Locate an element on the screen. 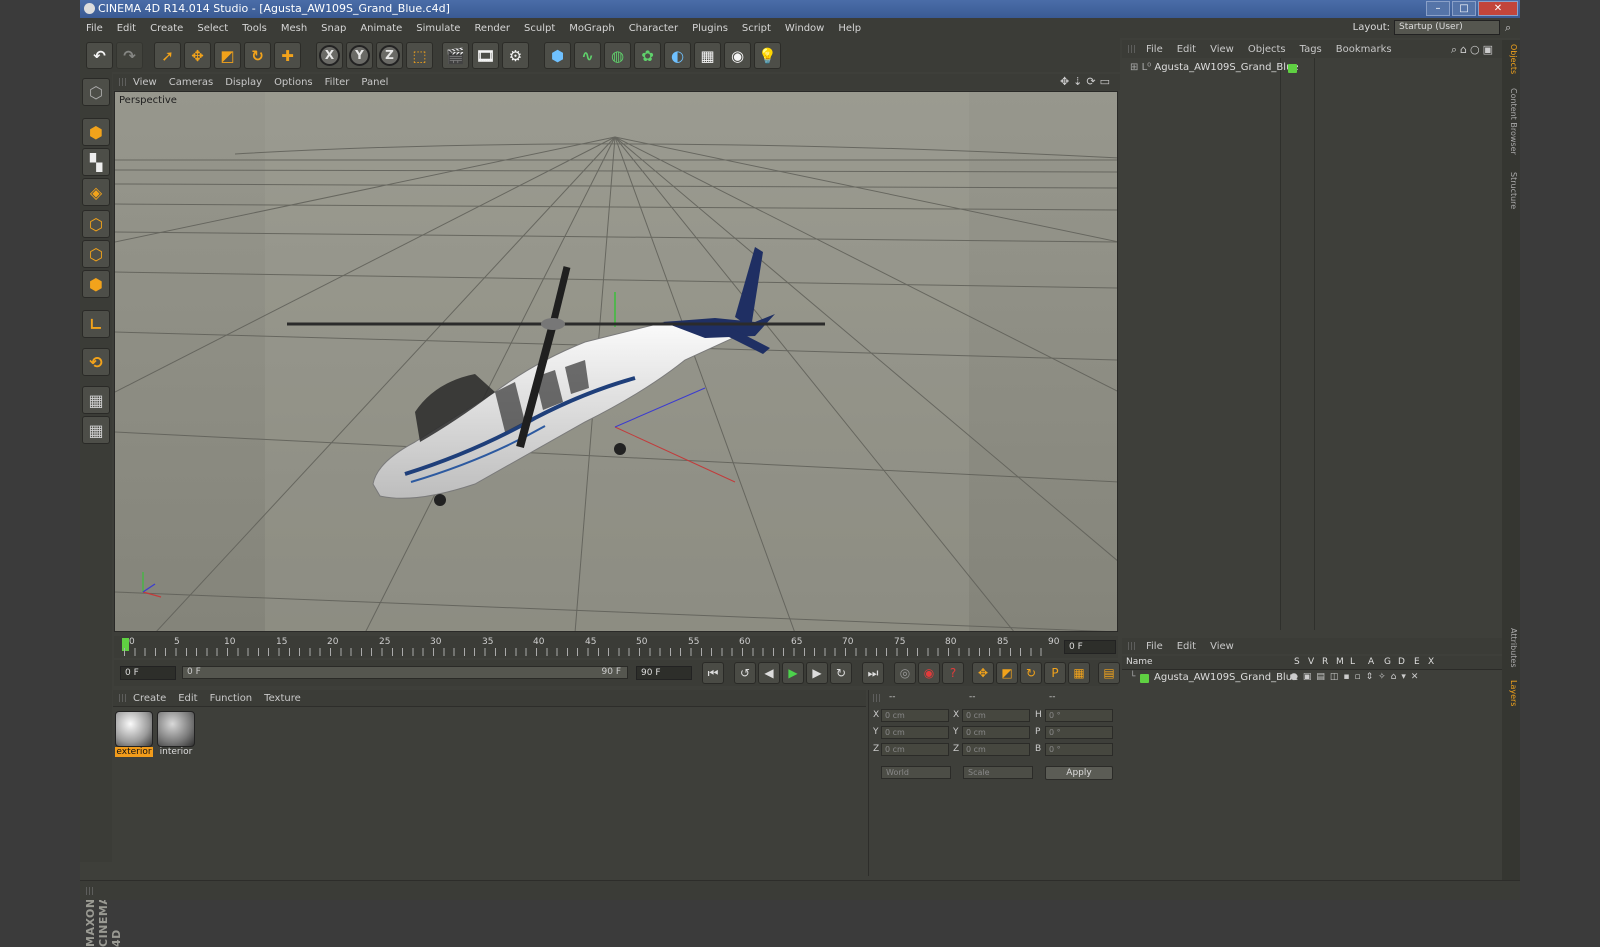 This screenshot has height=947, width=1600. om-menu-edit: Edit is located at coordinates (1186, 49).